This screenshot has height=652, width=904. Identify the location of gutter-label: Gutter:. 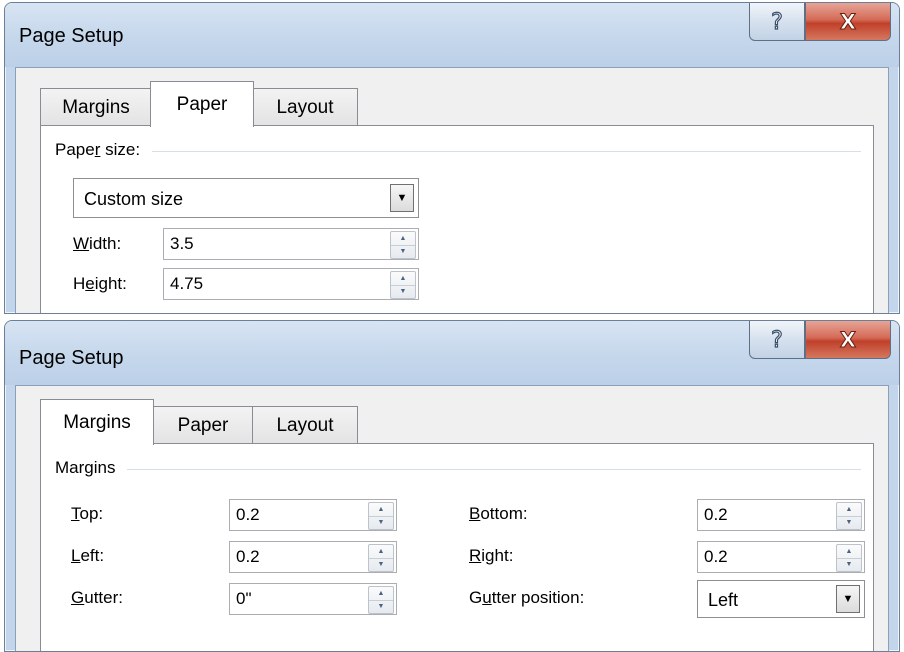
(97, 597).